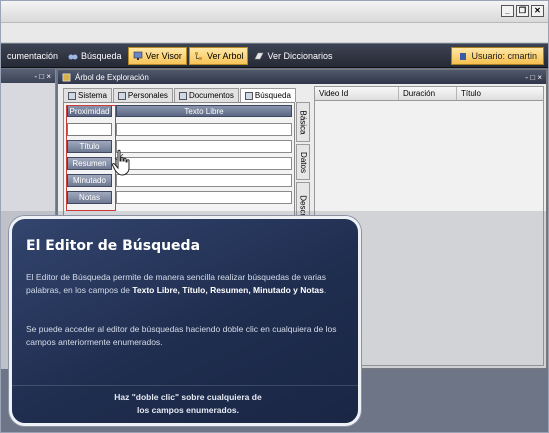 This screenshot has height=433, width=549. What do you see at coordinates (225, 55) in the screenshot?
I see `toolbar-item-label: Ver Arbol` at bounding box center [225, 55].